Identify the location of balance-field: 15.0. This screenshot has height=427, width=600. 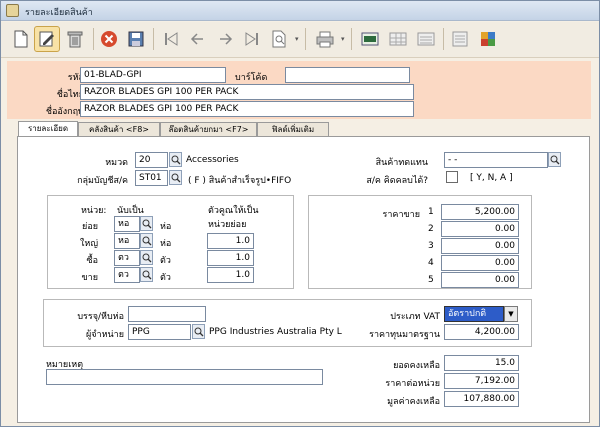
(481, 363).